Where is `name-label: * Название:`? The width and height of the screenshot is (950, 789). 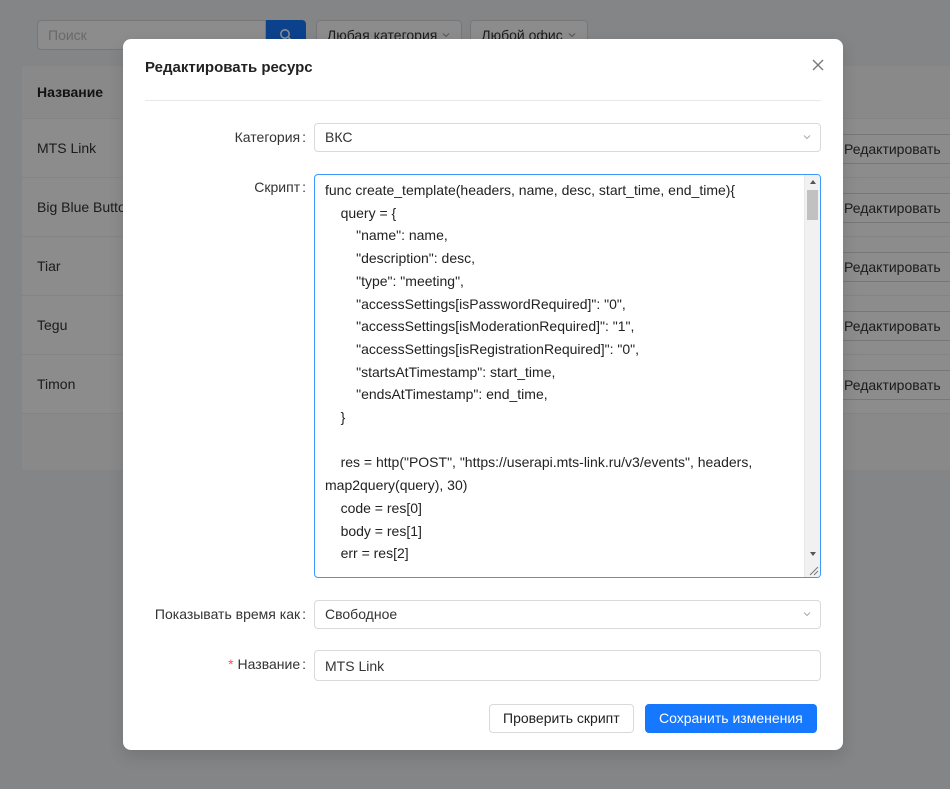 name-label: * Название: is located at coordinates (267, 664).